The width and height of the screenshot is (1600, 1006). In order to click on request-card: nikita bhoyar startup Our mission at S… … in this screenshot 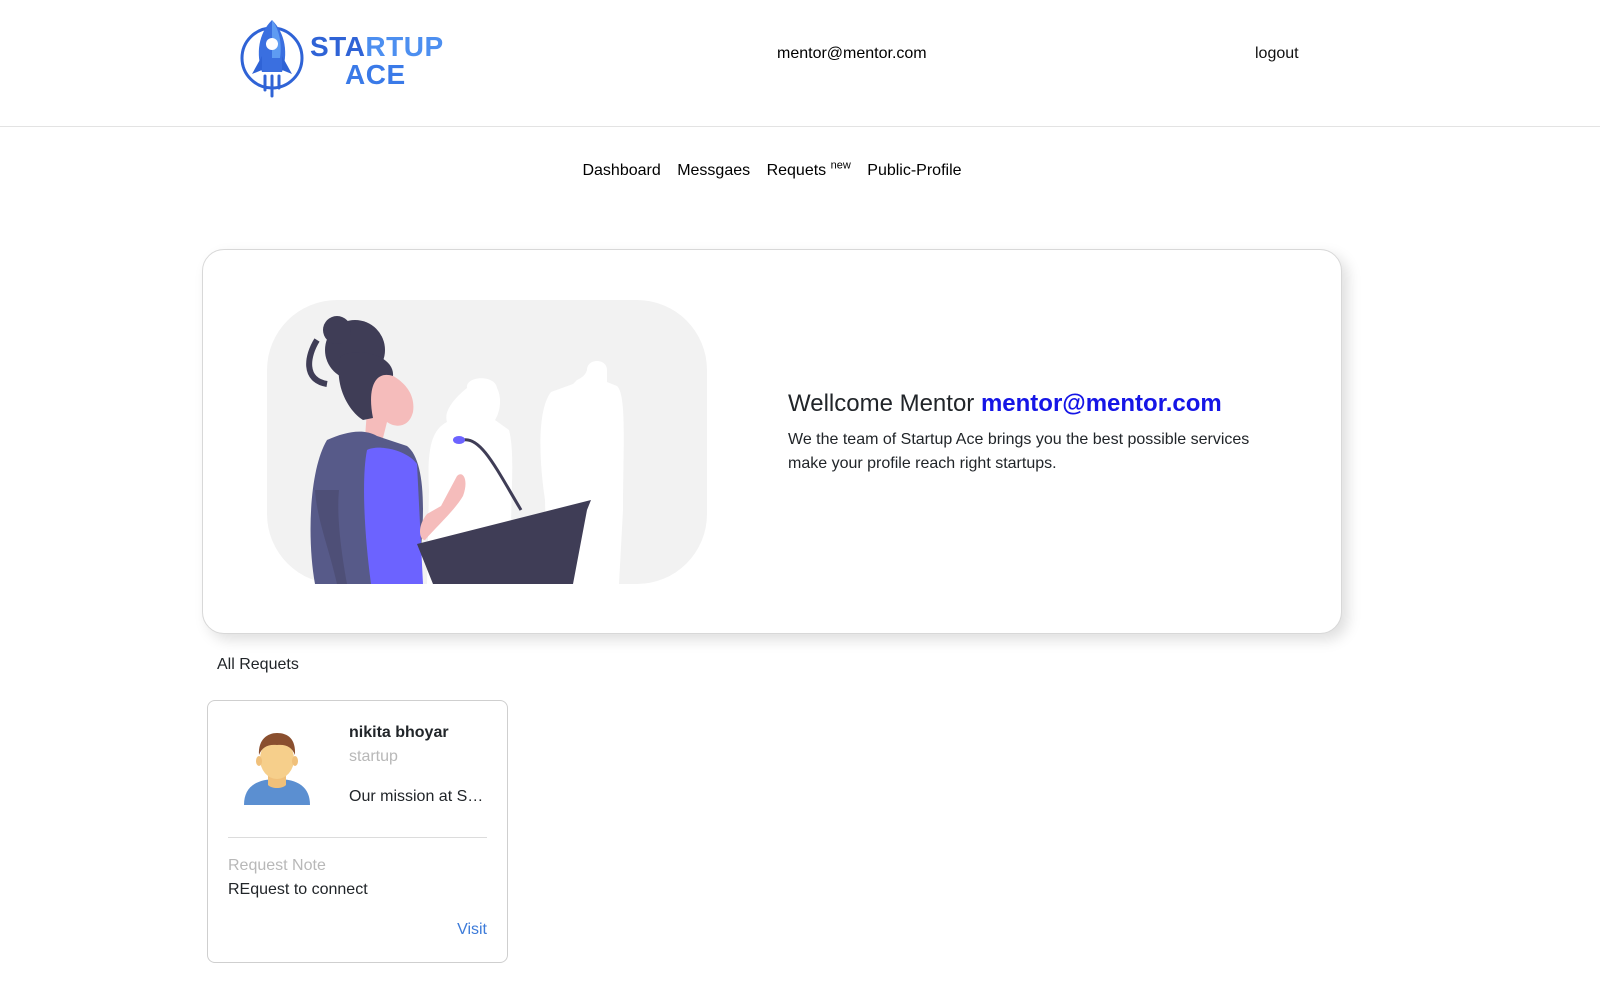, I will do `click(357, 831)`.